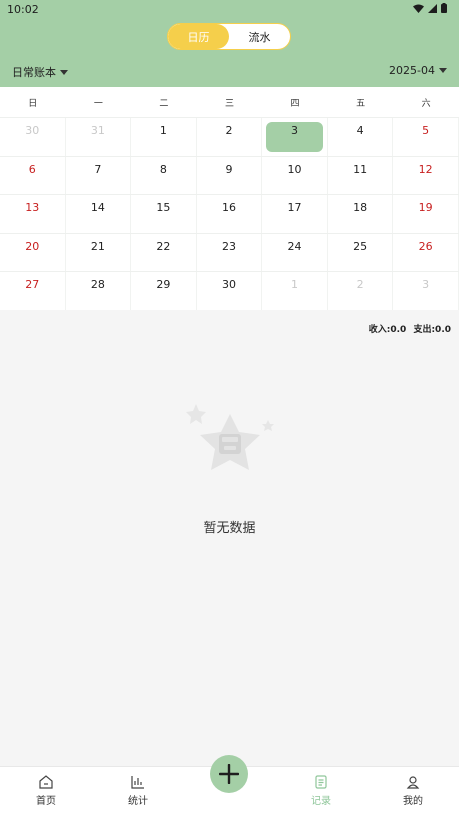 This screenshot has height=816, width=459. Describe the element at coordinates (23, 9) in the screenshot. I see `status-time: 10:02` at that location.